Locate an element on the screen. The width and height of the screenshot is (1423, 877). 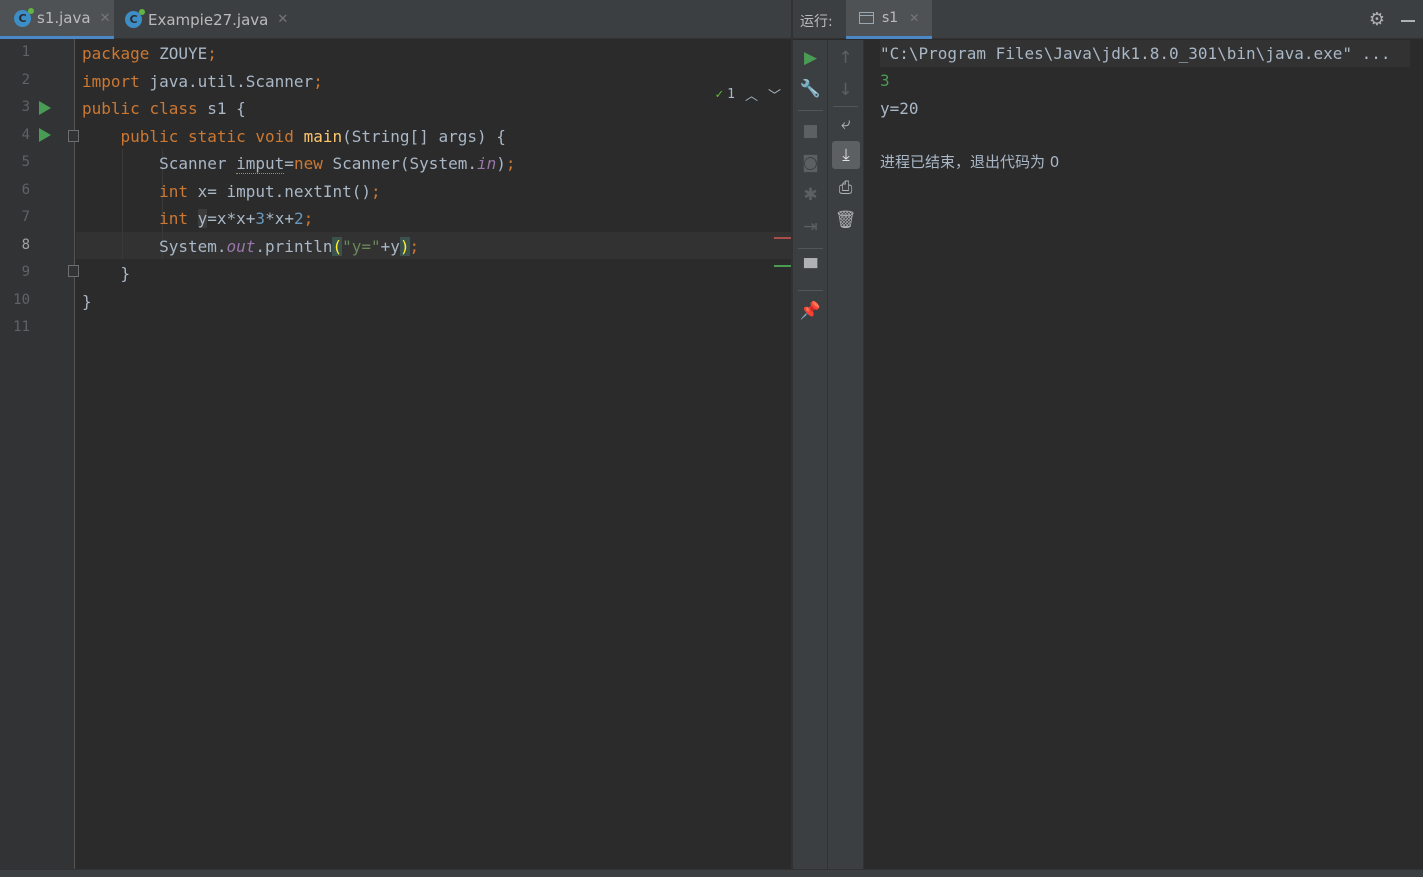
tab-label: s1.java is located at coordinates (64, 18).